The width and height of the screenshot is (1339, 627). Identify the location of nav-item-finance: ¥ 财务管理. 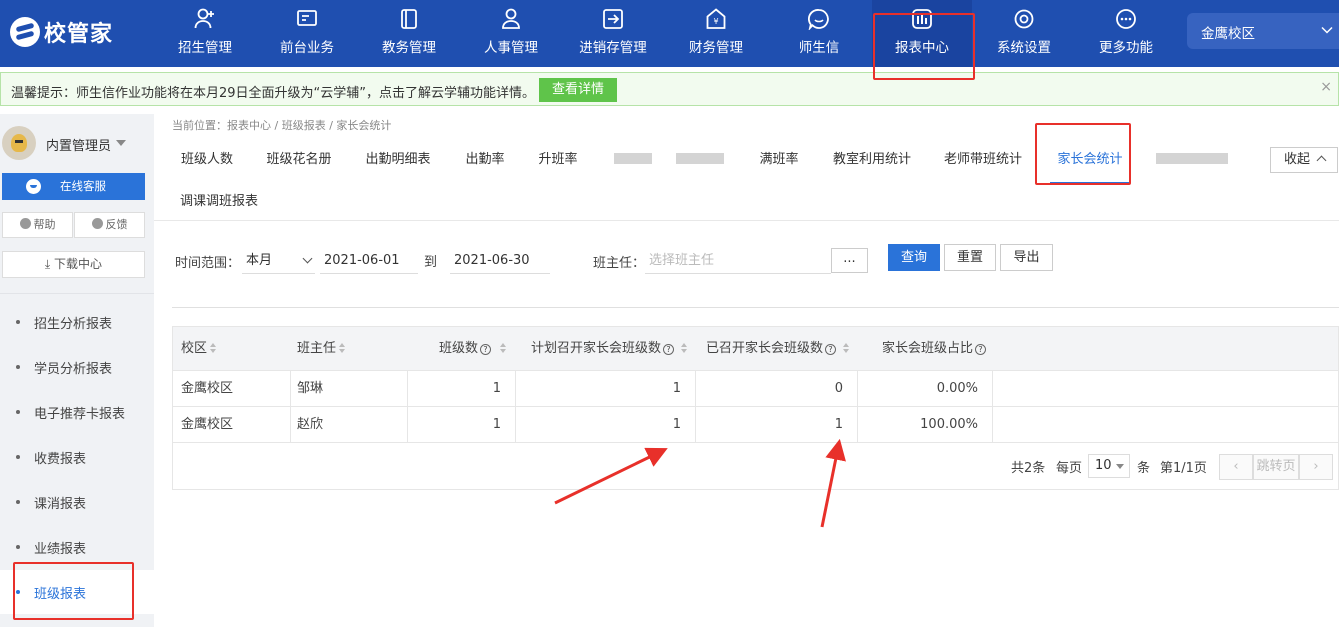
(716, 33).